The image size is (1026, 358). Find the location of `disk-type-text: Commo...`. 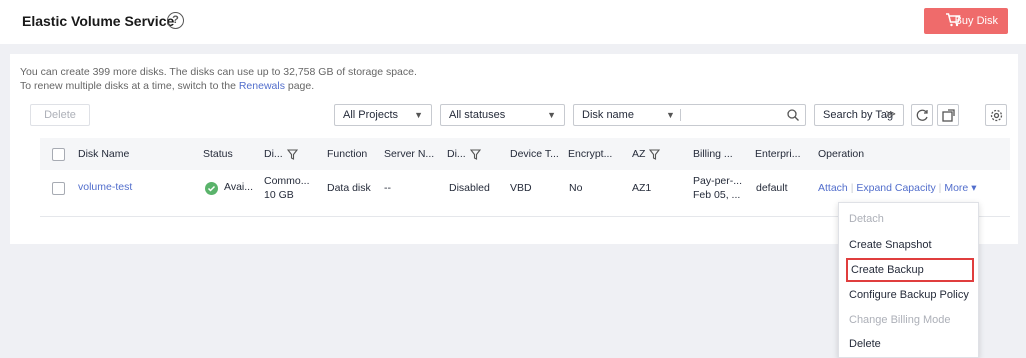

disk-type-text: Commo... is located at coordinates (287, 181).